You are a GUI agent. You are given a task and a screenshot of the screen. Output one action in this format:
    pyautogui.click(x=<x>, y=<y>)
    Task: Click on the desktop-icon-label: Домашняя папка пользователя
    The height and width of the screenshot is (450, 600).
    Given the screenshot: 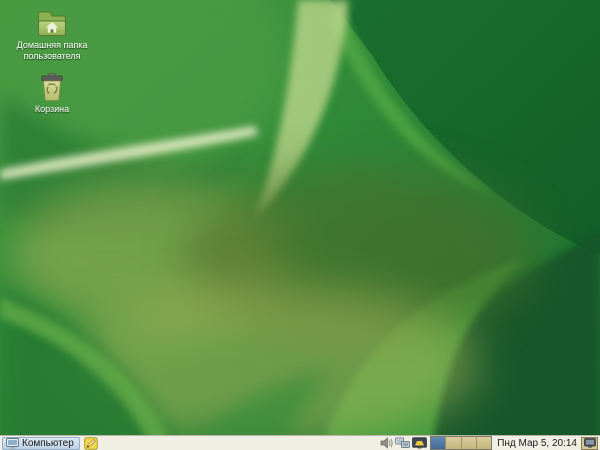 What is the action you would take?
    pyautogui.click(x=52, y=50)
    